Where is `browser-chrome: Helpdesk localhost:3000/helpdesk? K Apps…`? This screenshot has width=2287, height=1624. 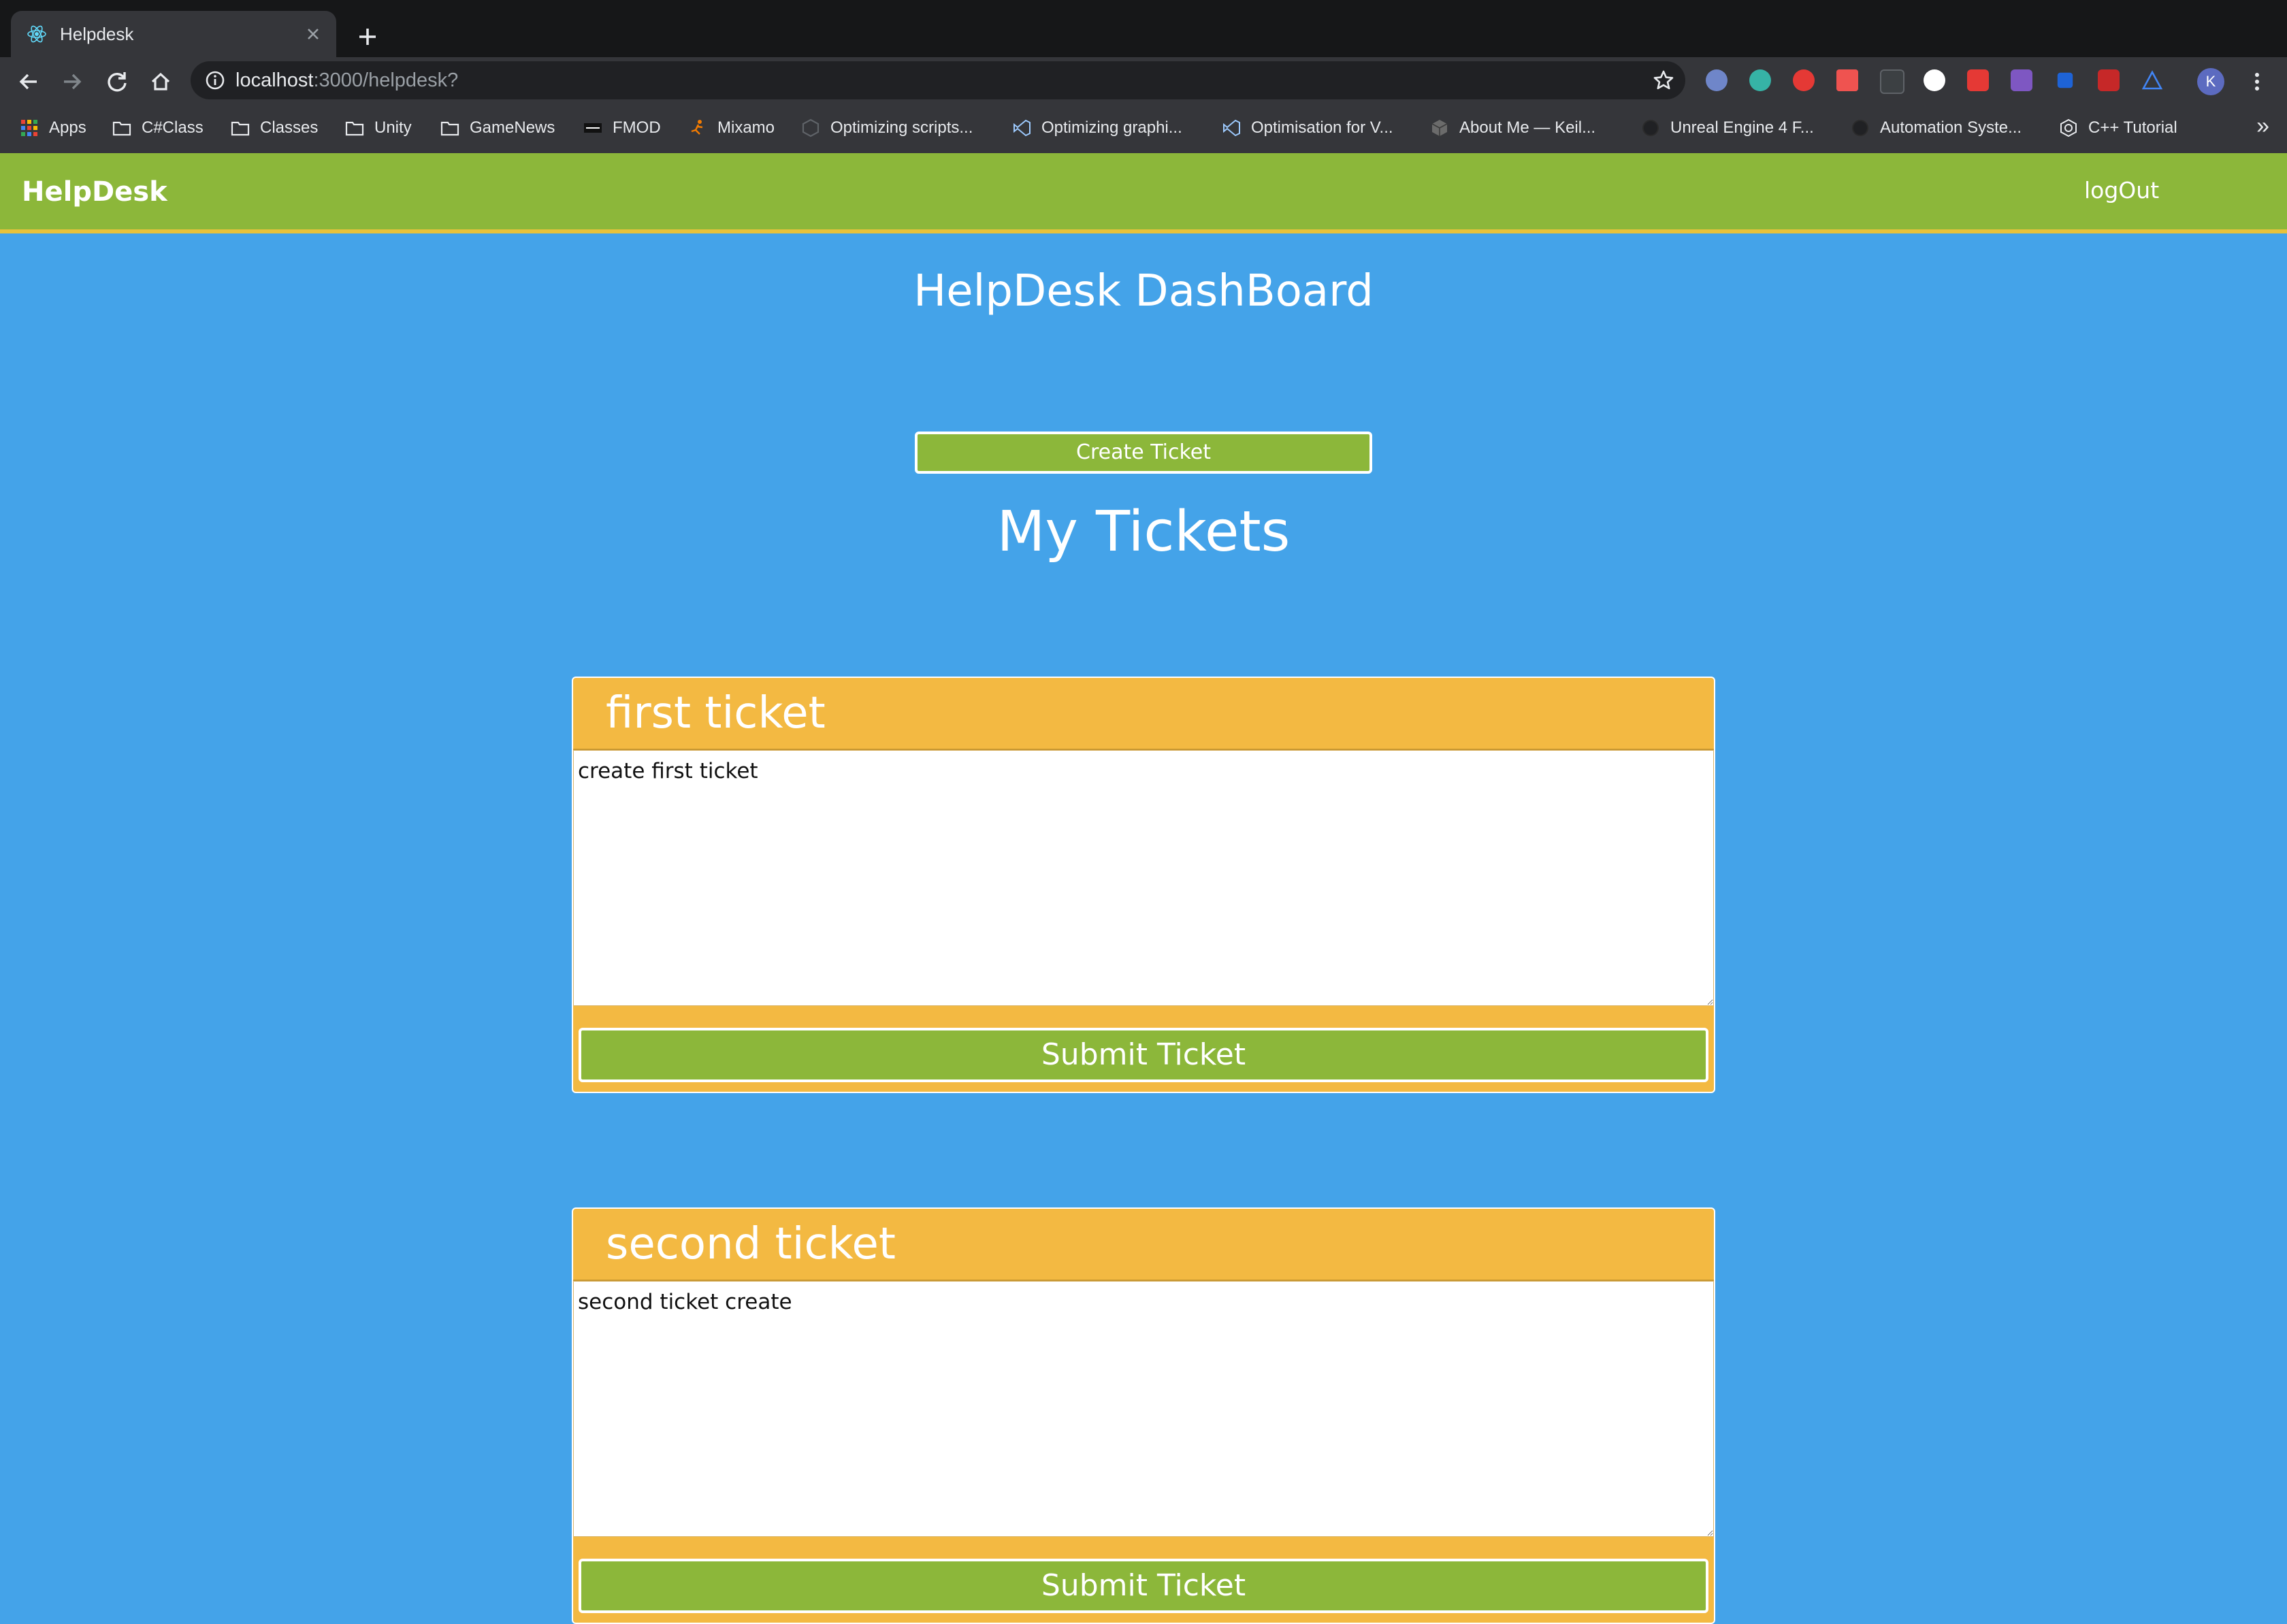
browser-chrome: Helpdesk localhost:3000/helpdesk? K Apps… is located at coordinates (1143, 77).